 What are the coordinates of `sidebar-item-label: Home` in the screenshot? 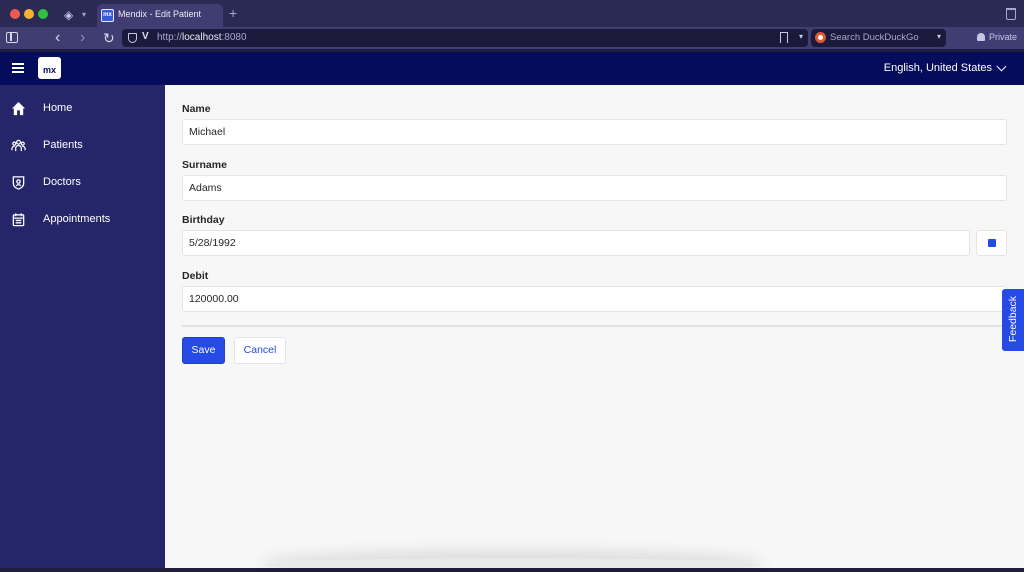 It's located at (58, 108).